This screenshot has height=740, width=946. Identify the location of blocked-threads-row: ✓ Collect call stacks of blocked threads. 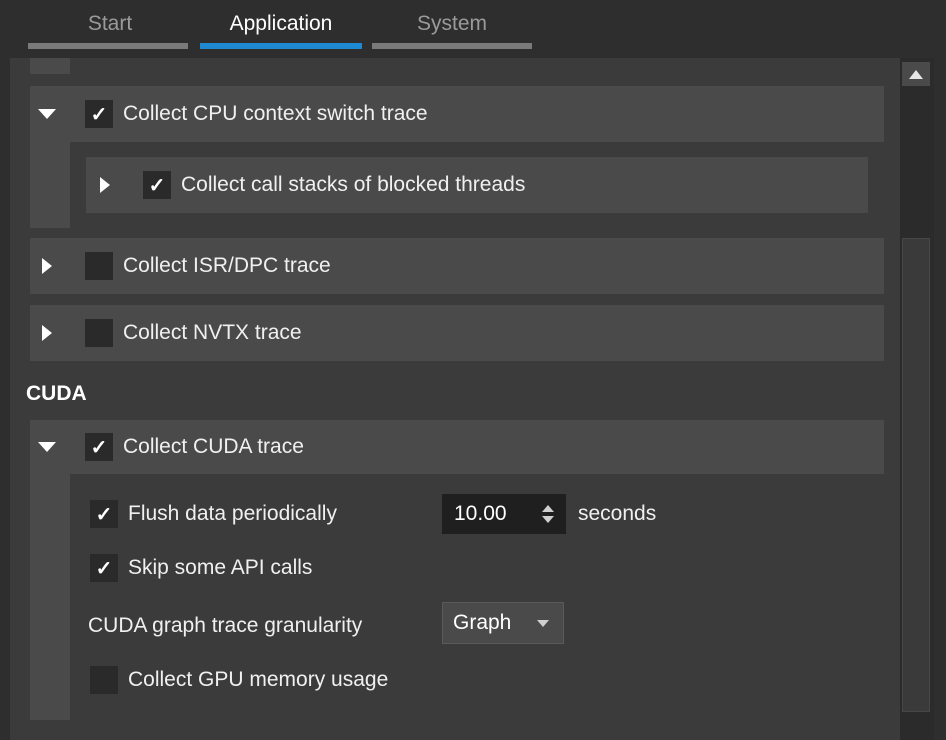
(477, 185).